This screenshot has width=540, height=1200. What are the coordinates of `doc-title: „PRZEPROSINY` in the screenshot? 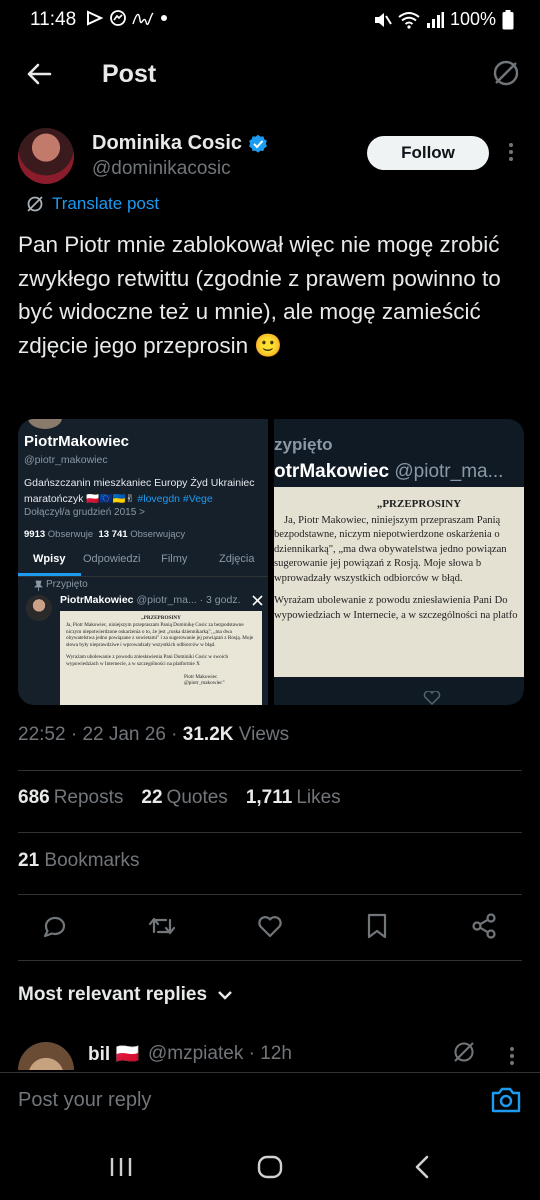 It's located at (161, 618).